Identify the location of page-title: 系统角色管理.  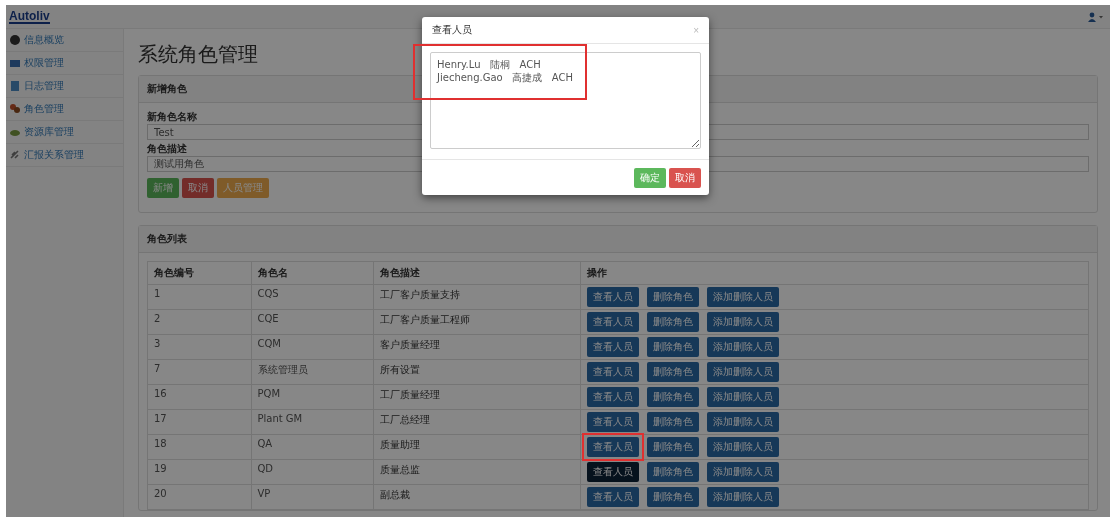
(198, 54).